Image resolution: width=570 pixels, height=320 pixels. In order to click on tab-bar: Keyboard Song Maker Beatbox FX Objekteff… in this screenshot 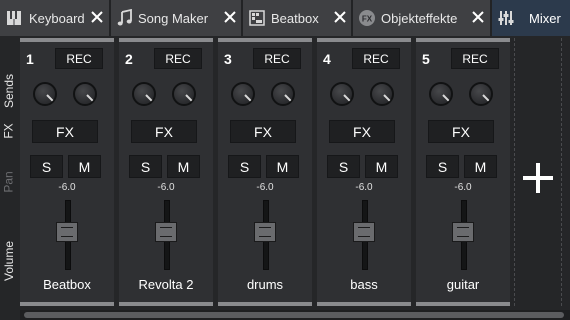, I will do `click(285, 18)`.